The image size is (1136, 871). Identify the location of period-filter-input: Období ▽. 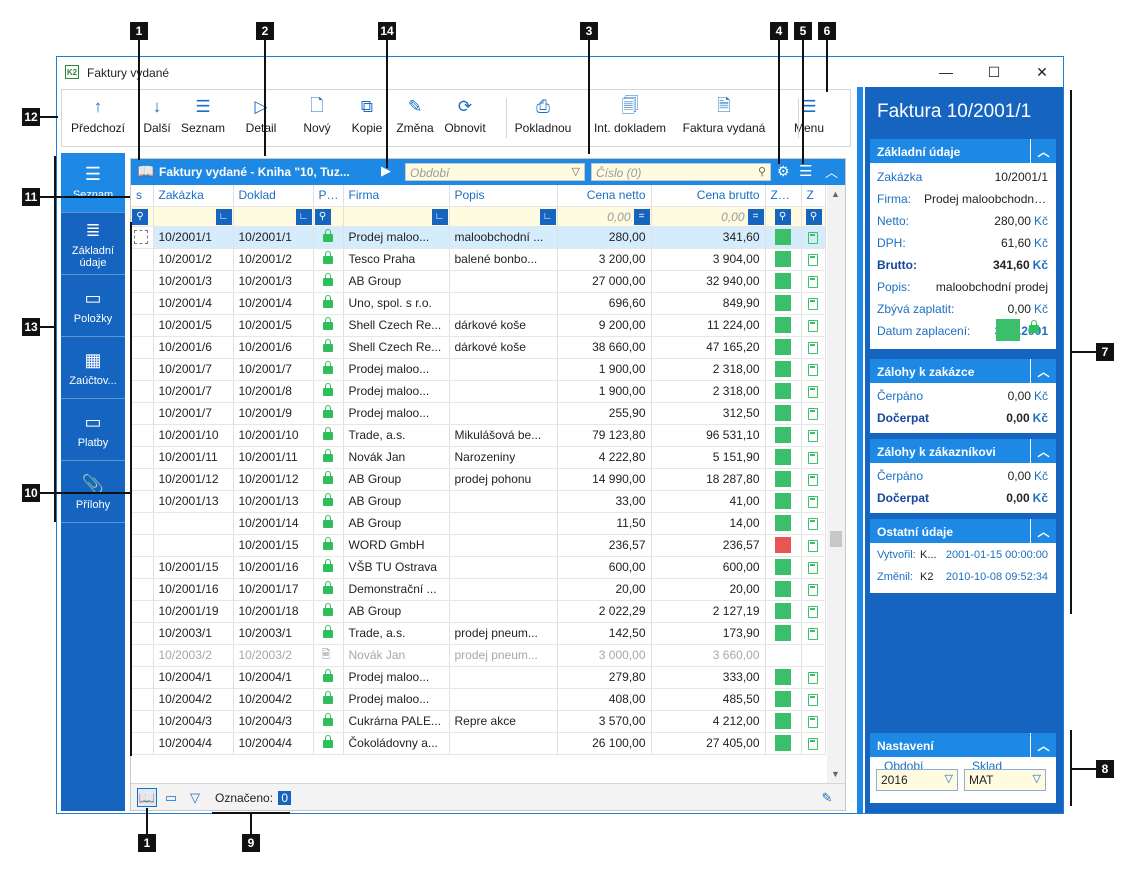
(495, 172).